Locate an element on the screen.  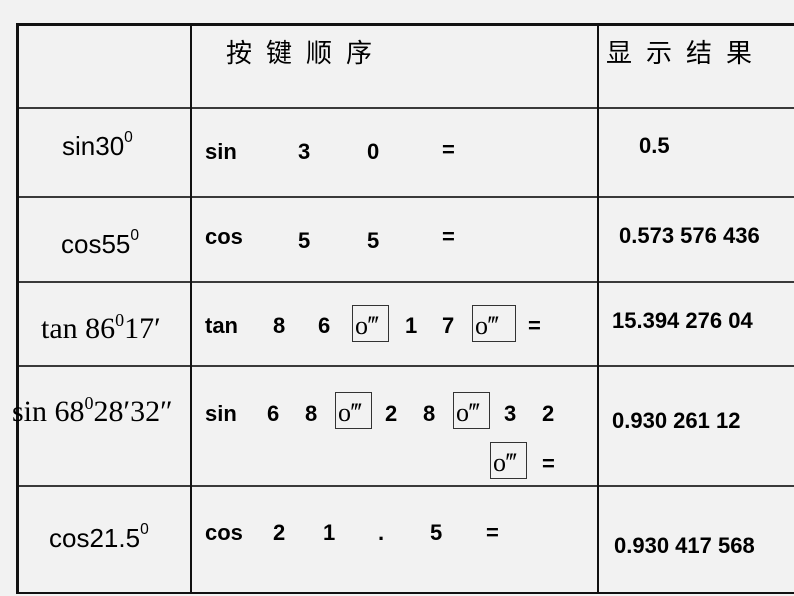
fn-name: tan is located at coordinates (59, 328).